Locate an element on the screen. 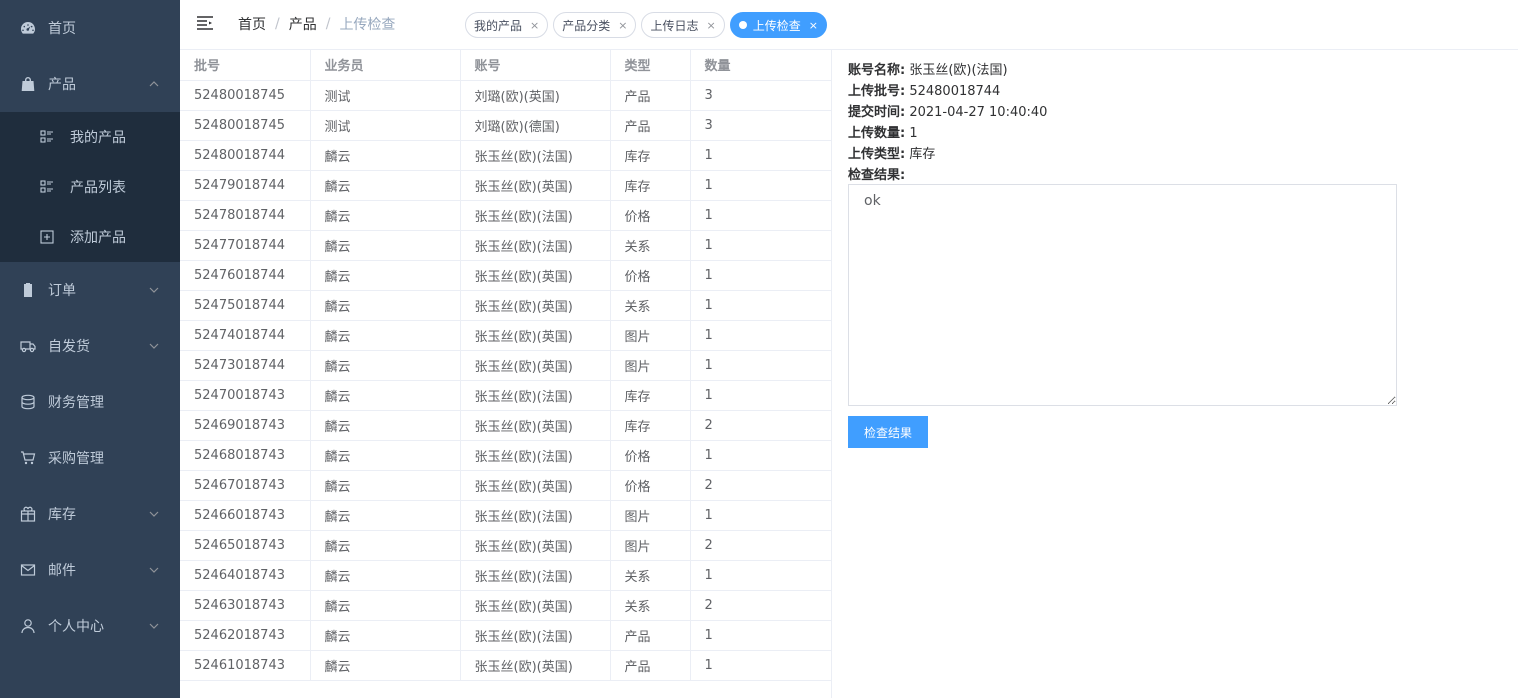 The width and height of the screenshot is (1518, 698). table-row: 52469018743 麟云 张玉丝(欧)(英国) 库存 2 is located at coordinates (505, 425).